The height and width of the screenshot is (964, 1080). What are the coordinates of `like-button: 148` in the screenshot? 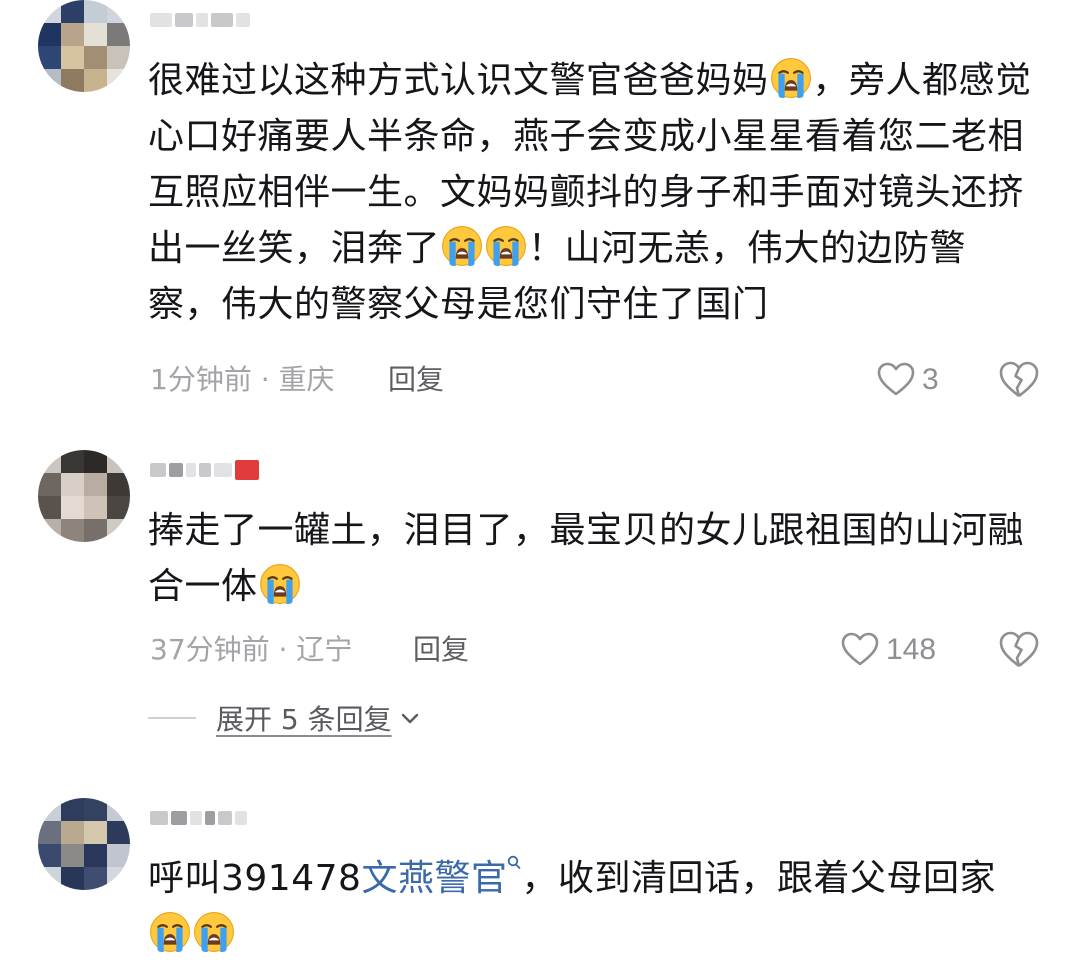 It's located at (888, 650).